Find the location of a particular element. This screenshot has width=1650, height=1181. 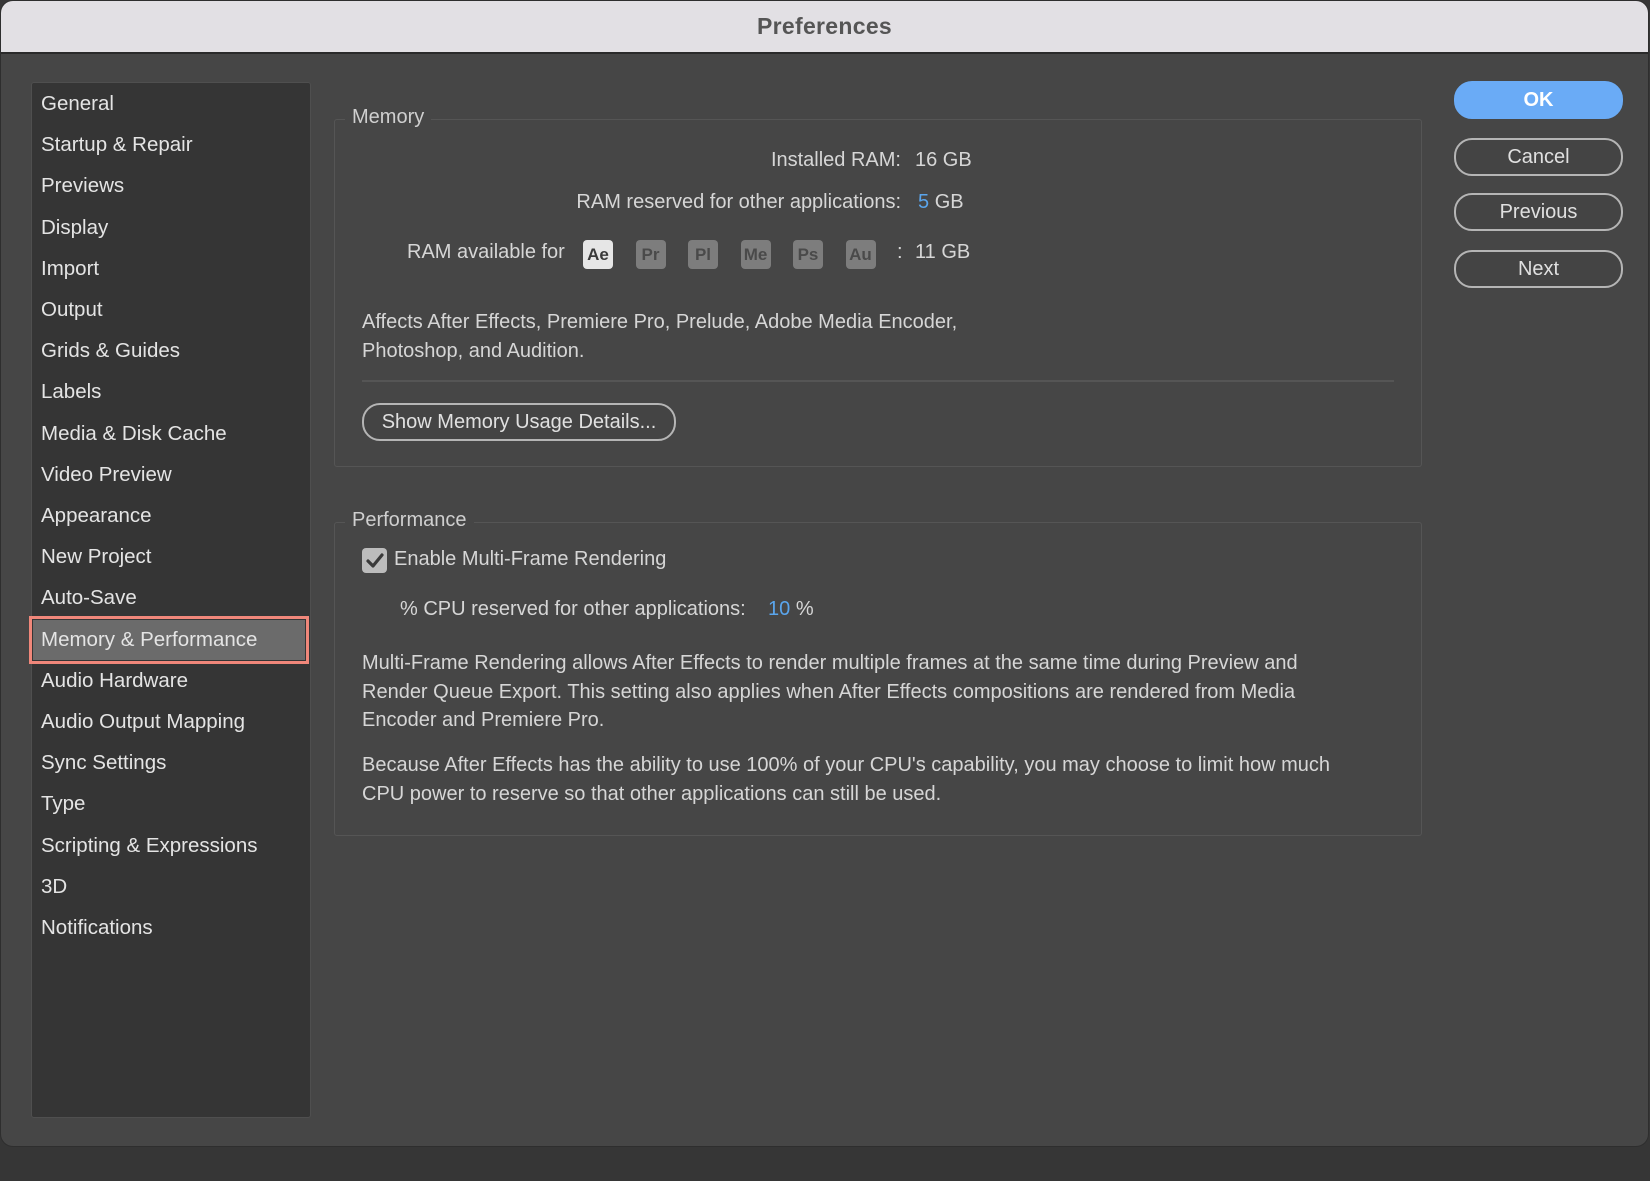

app-badge-ae: Ae is located at coordinates (598, 254).